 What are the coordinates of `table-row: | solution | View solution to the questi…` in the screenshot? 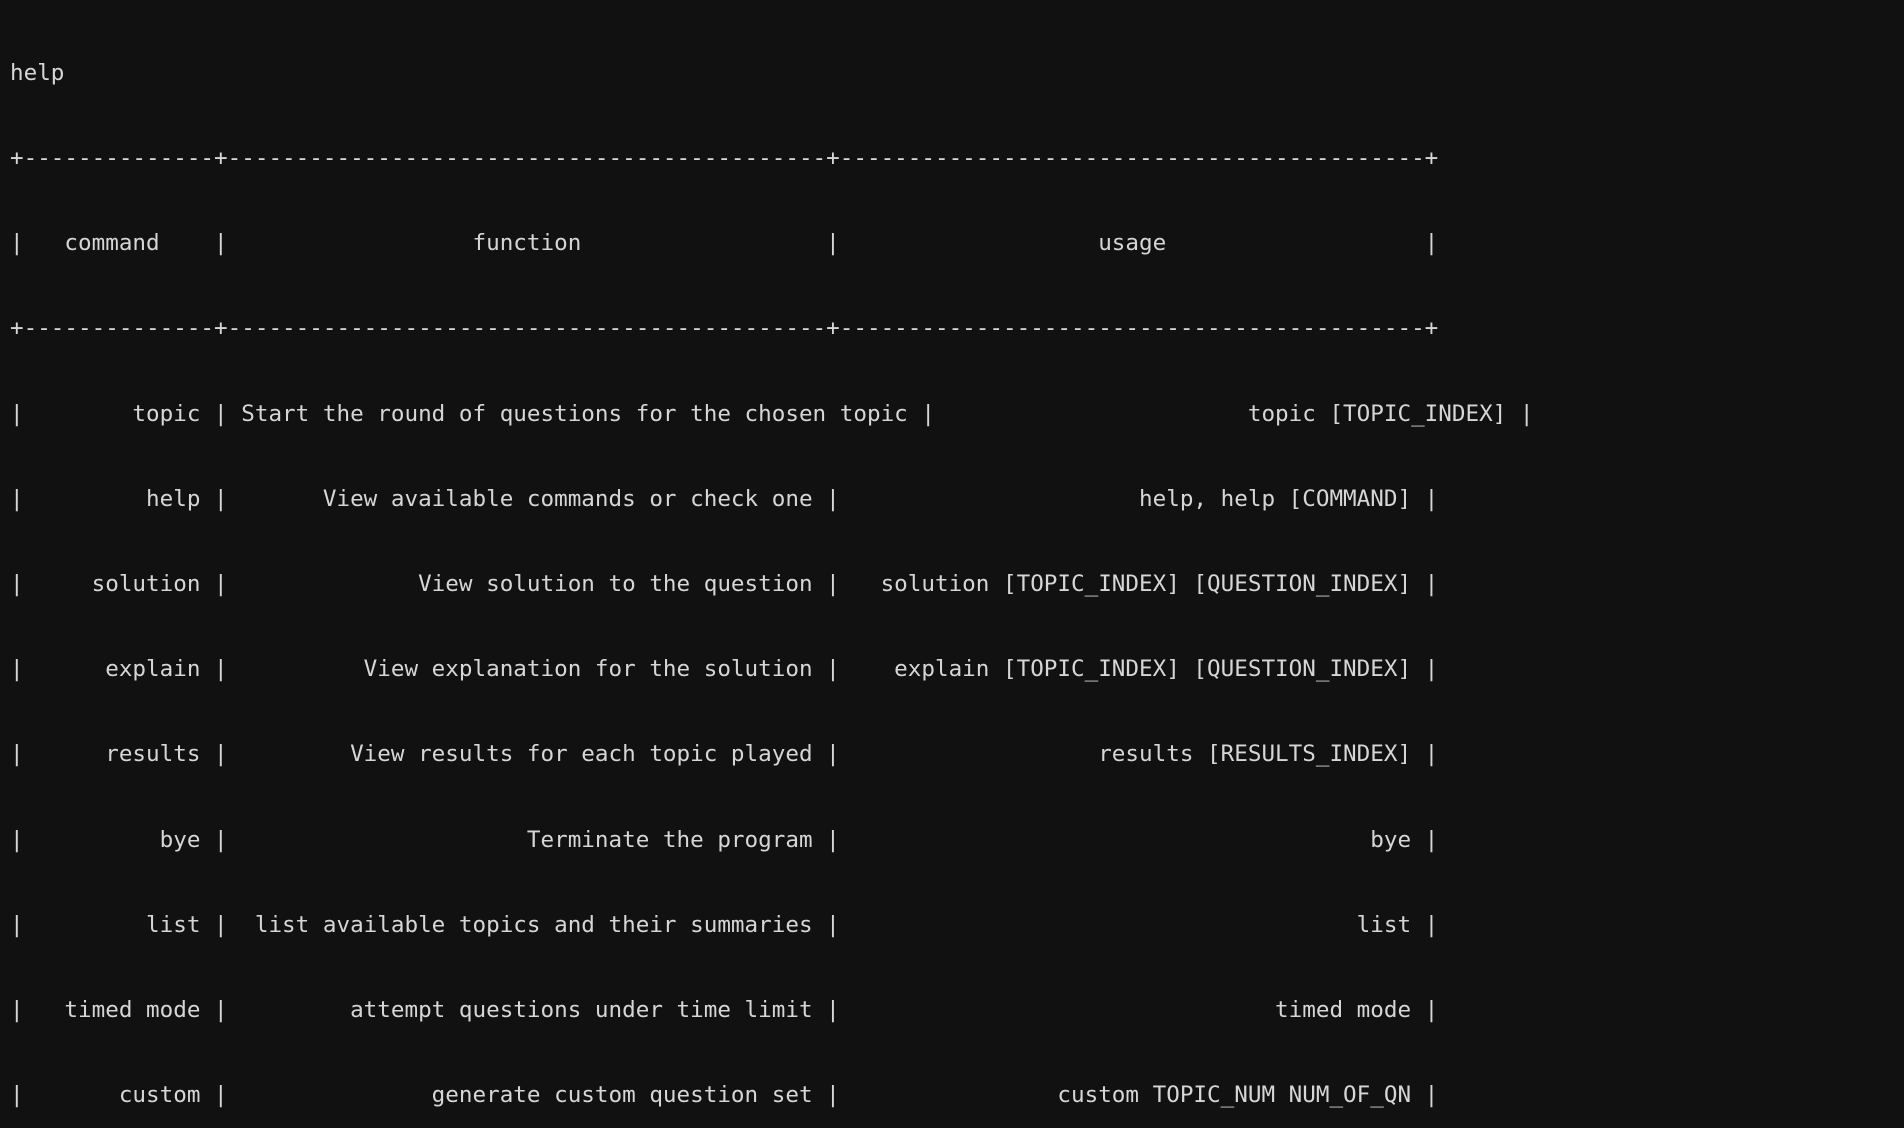 It's located at (724, 584).